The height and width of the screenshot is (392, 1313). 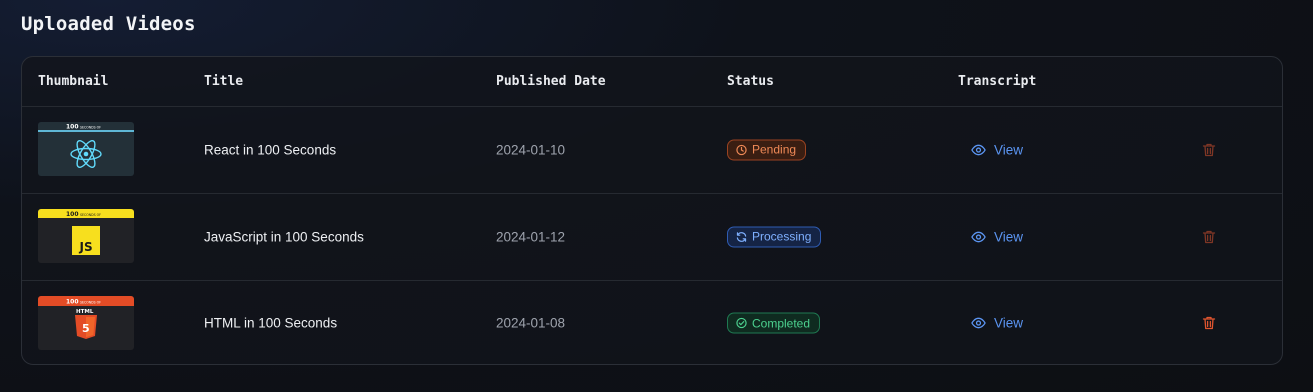 I want to click on react-thumbnail-image: 100 SECONDS OF, so click(x=86, y=149).